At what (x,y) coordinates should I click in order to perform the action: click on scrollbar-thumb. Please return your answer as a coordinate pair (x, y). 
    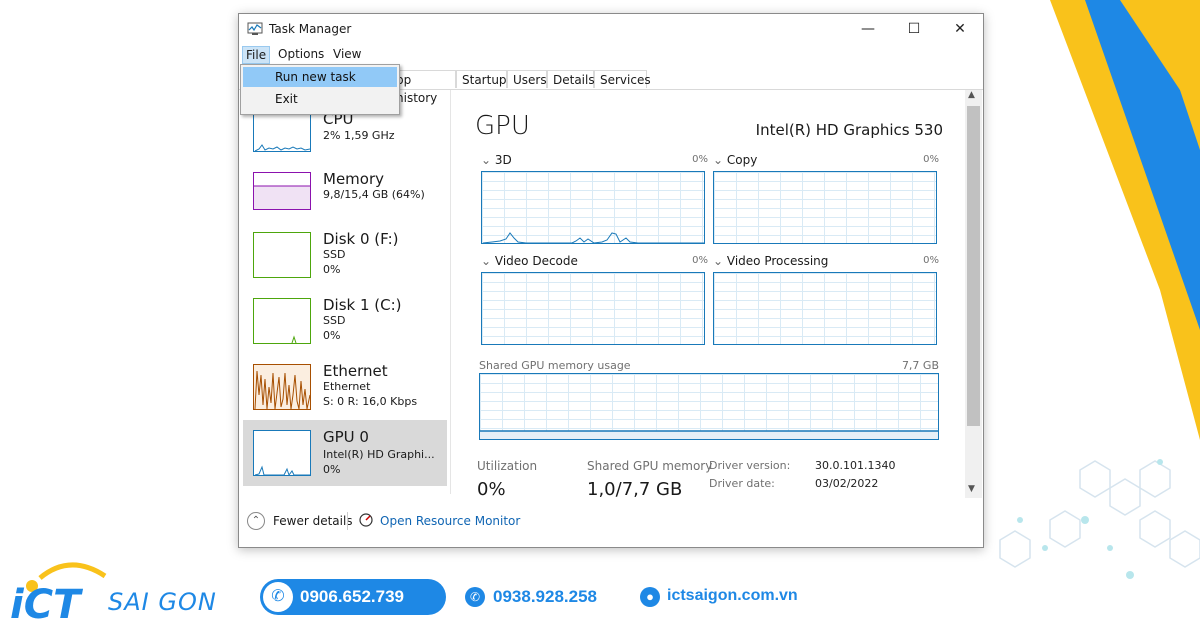
    Looking at the image, I should click on (973, 266).